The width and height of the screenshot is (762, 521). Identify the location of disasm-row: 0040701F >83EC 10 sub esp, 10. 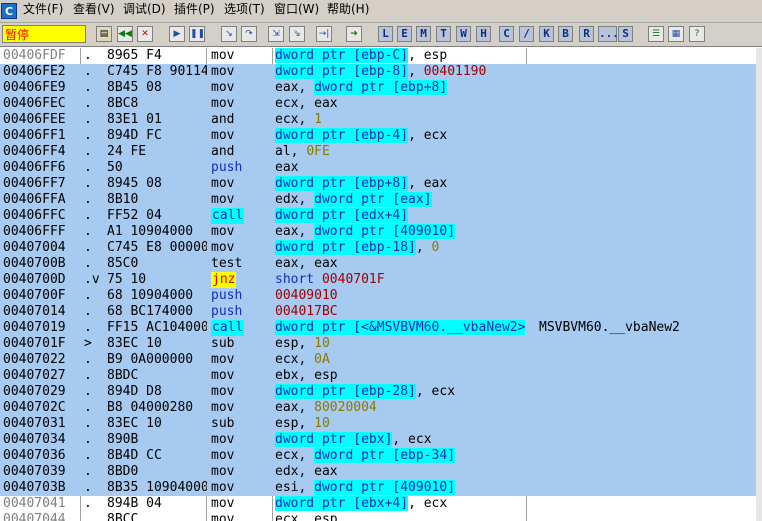
(381, 344).